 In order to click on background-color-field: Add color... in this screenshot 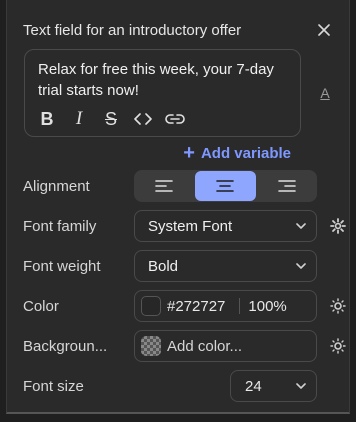, I will do `click(225, 346)`.